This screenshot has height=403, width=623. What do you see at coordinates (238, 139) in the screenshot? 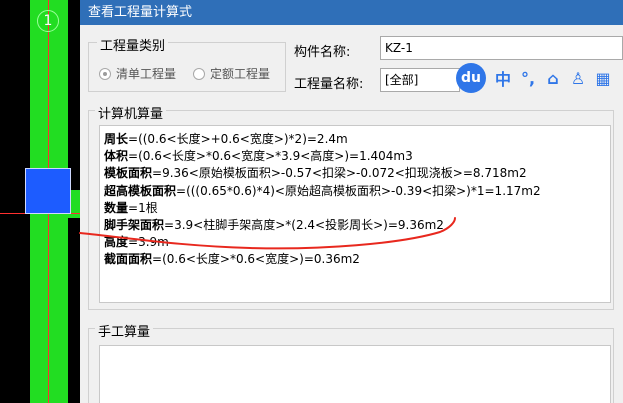
I see `calc-line-expr: =((0.6<长度>+0.6<宽度>)*2)=2.4m` at bounding box center [238, 139].